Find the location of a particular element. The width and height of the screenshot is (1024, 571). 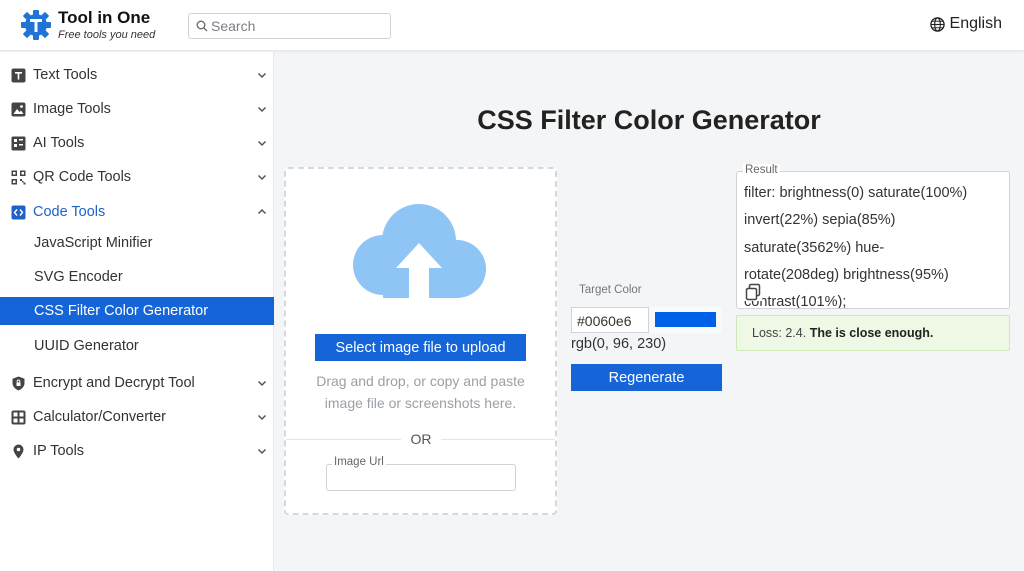

loss-message: Loss: 2.4. The is close enough. is located at coordinates (873, 333).